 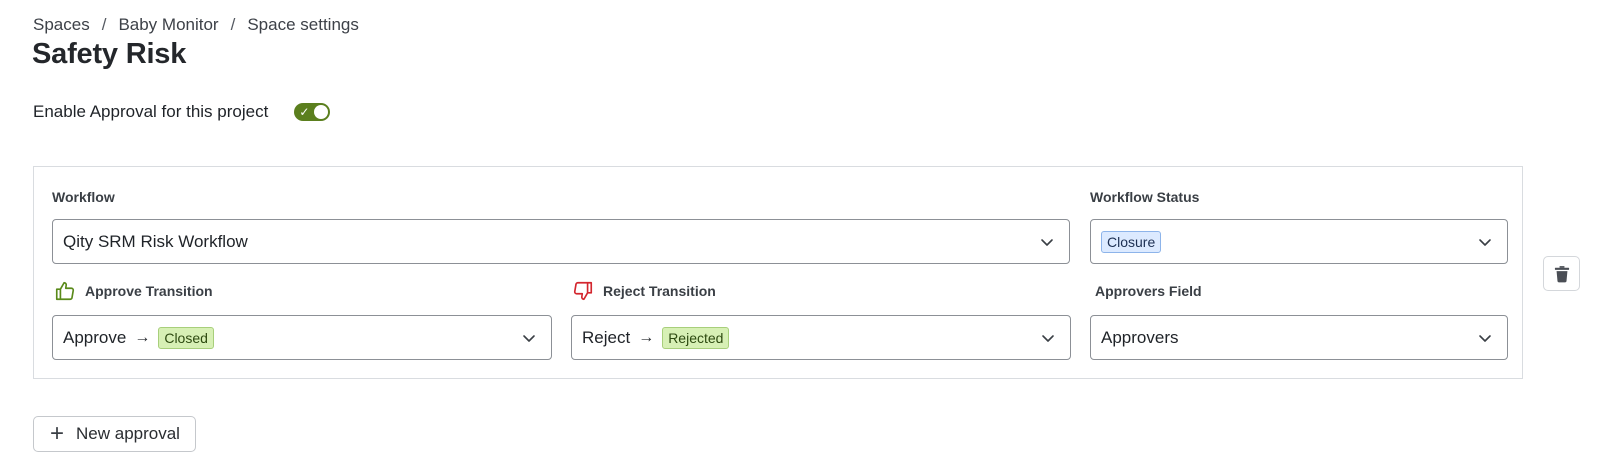 I want to click on toggle-knob, so click(x=321, y=112).